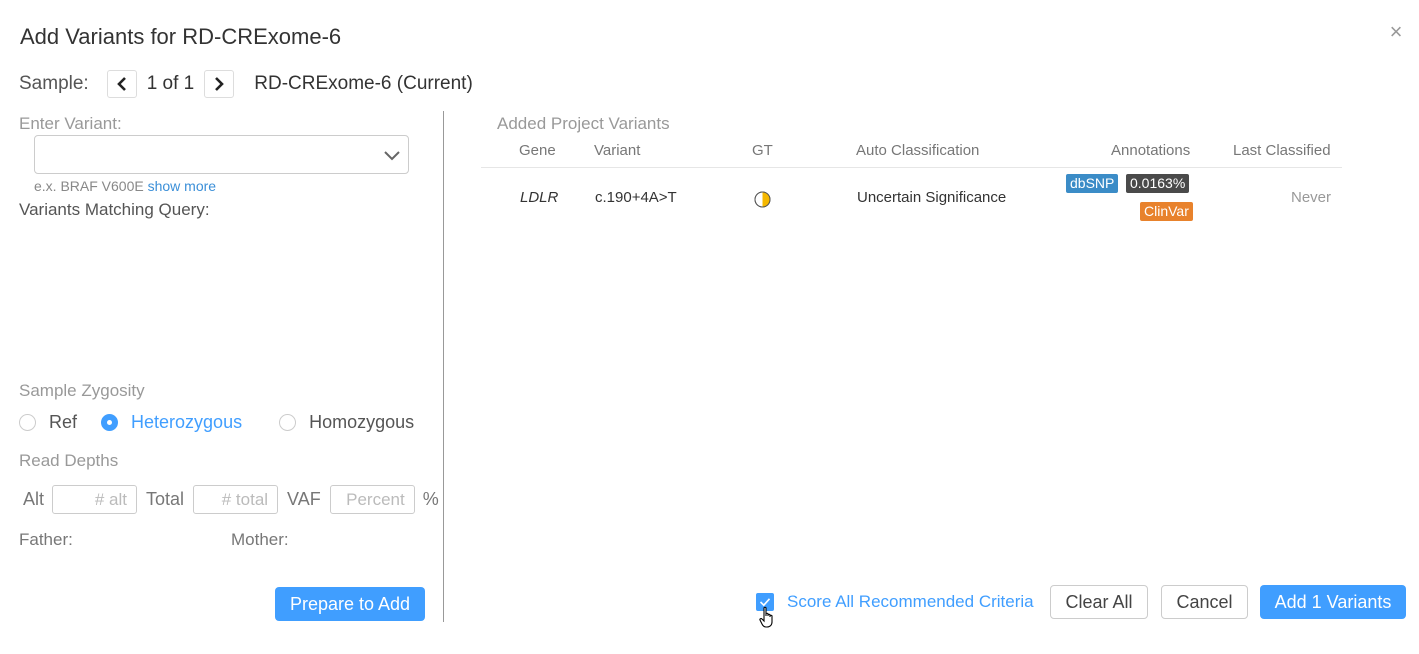  I want to click on chevron-right-icon, so click(220, 84).